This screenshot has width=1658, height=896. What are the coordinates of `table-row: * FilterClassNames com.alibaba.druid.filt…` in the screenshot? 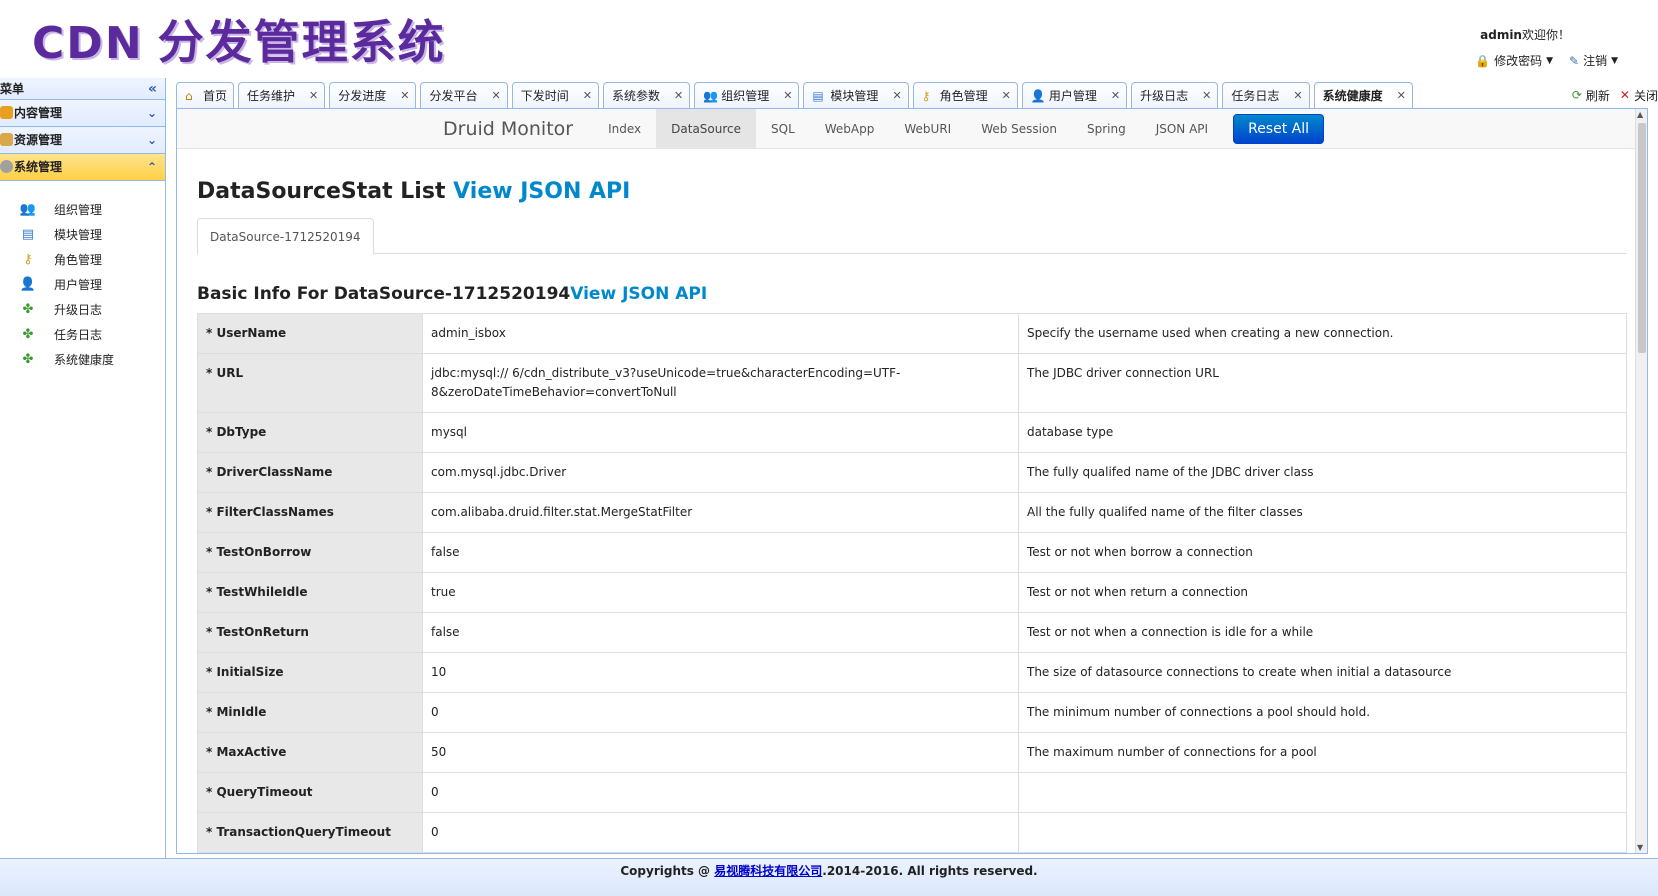 It's located at (912, 512).